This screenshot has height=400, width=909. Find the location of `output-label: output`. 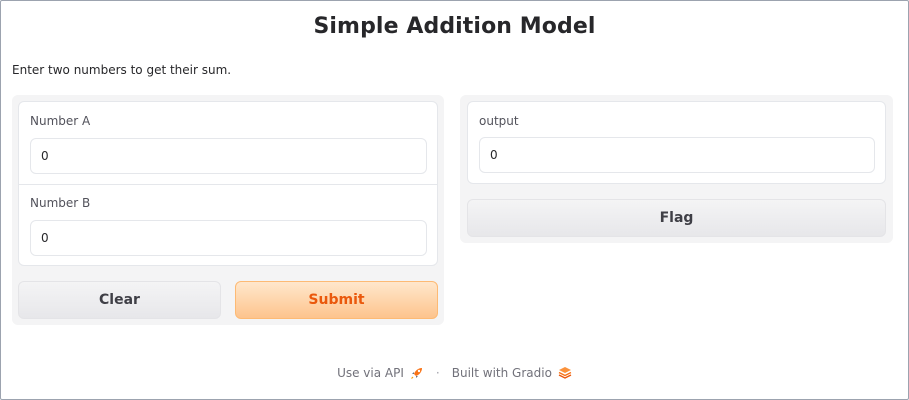

output-label: output is located at coordinates (499, 121).